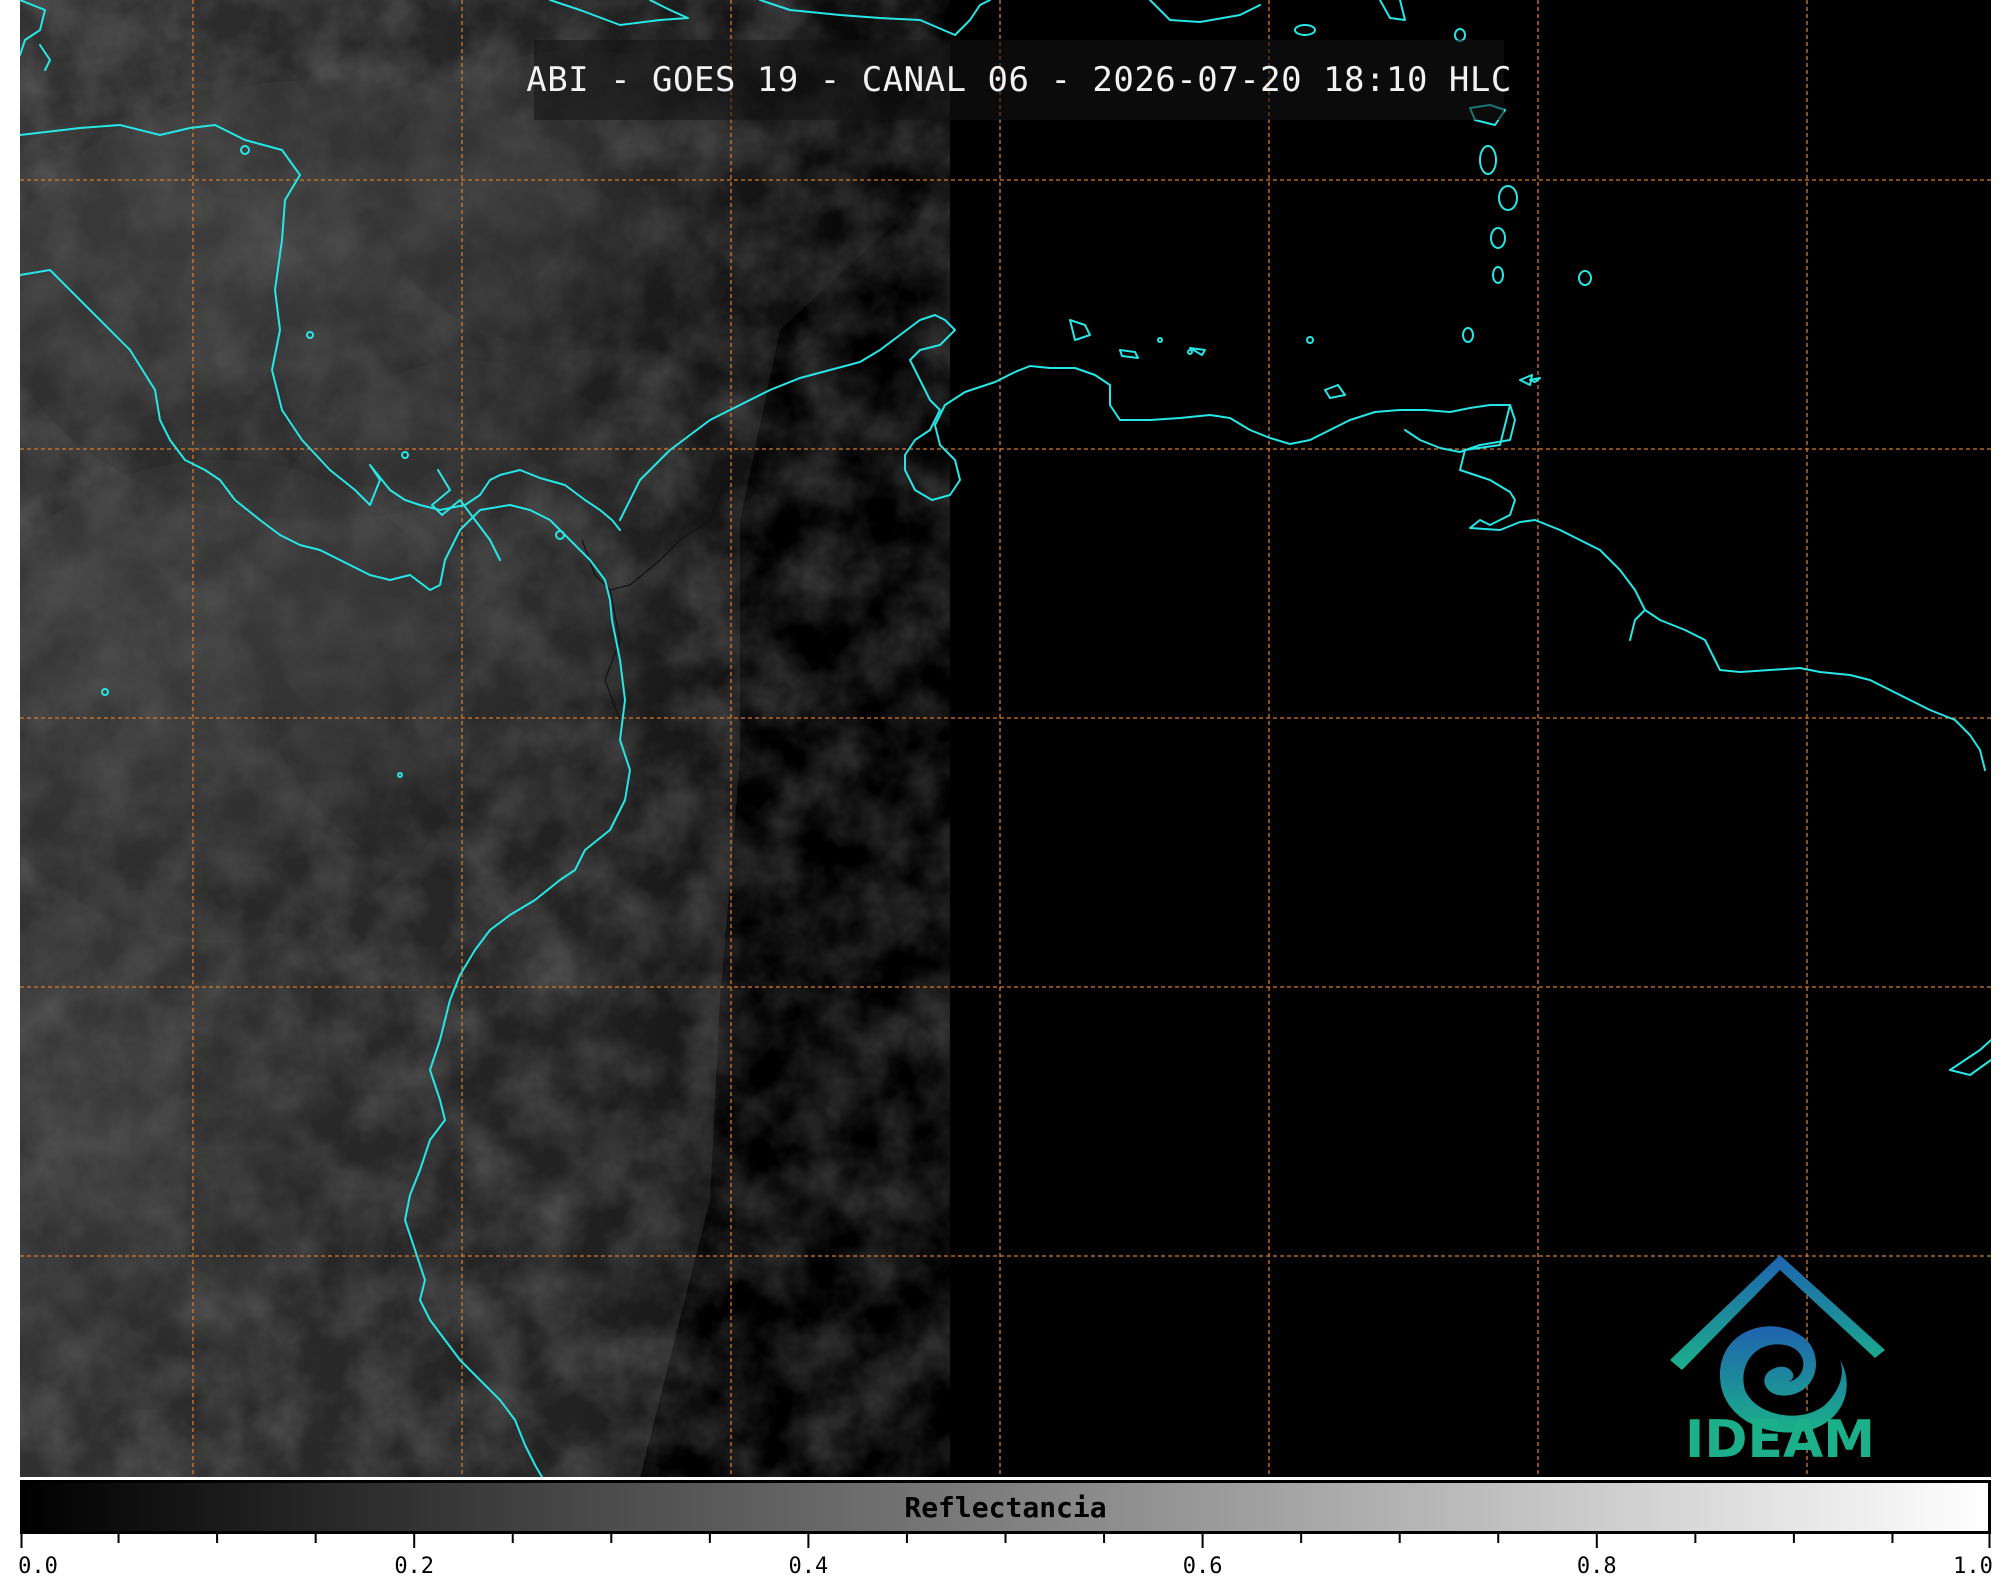  I want to click on colorbar-label: Reflectancia, so click(1005, 1507).